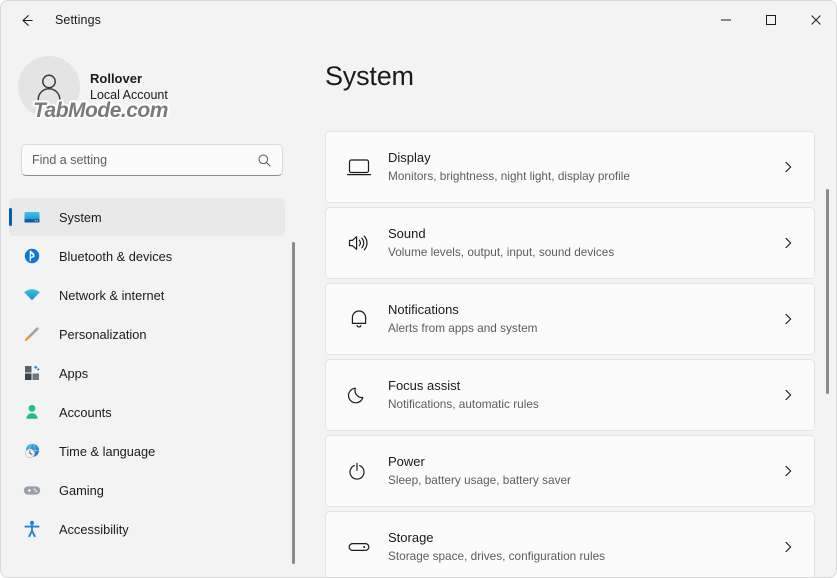  I want to click on search-box, so click(152, 160).